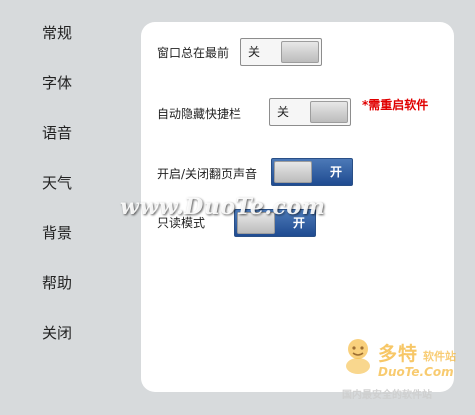 The image size is (475, 415). Describe the element at coordinates (416, 372) in the screenshot. I see `brand-domain: DuoTe.Com` at that location.